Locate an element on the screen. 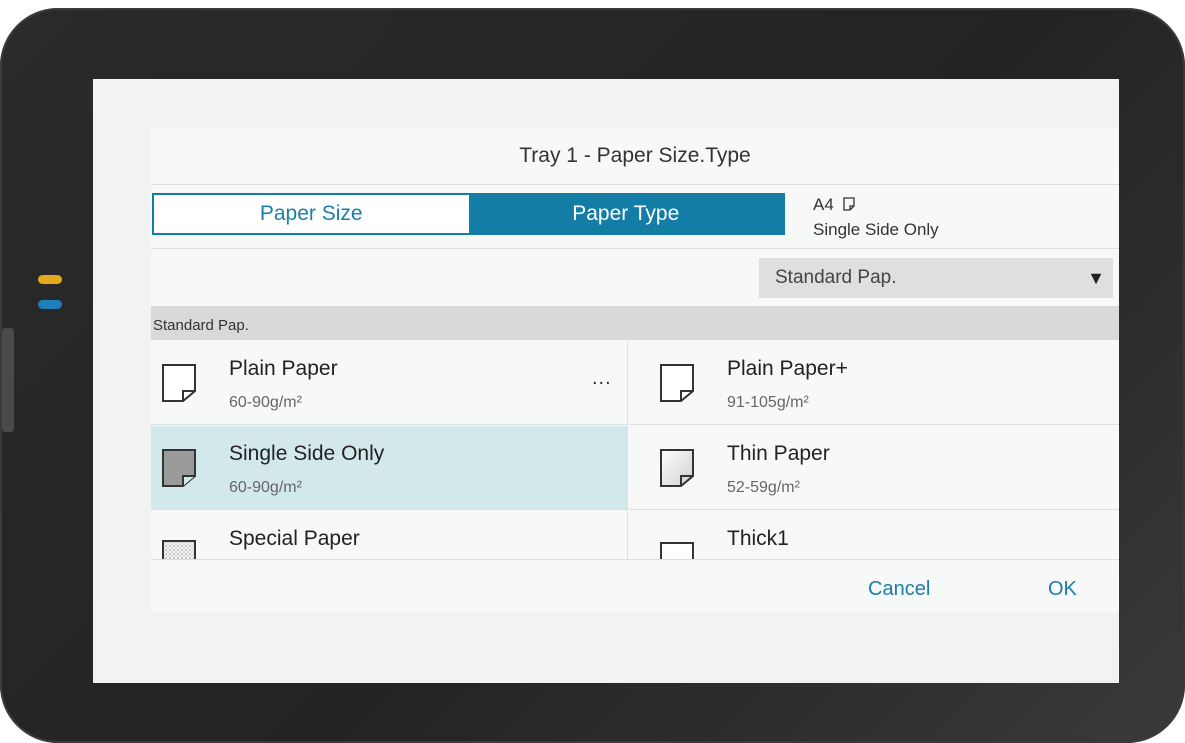  current-setting-status: A4 Single Side Only is located at coordinates (876, 217).